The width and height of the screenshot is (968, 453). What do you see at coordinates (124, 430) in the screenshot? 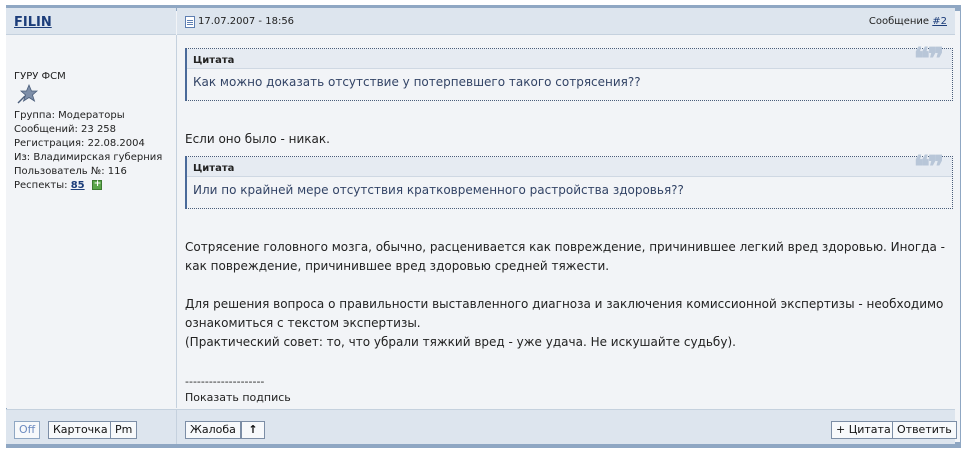
I see `pm-button: Pm` at bounding box center [124, 430].